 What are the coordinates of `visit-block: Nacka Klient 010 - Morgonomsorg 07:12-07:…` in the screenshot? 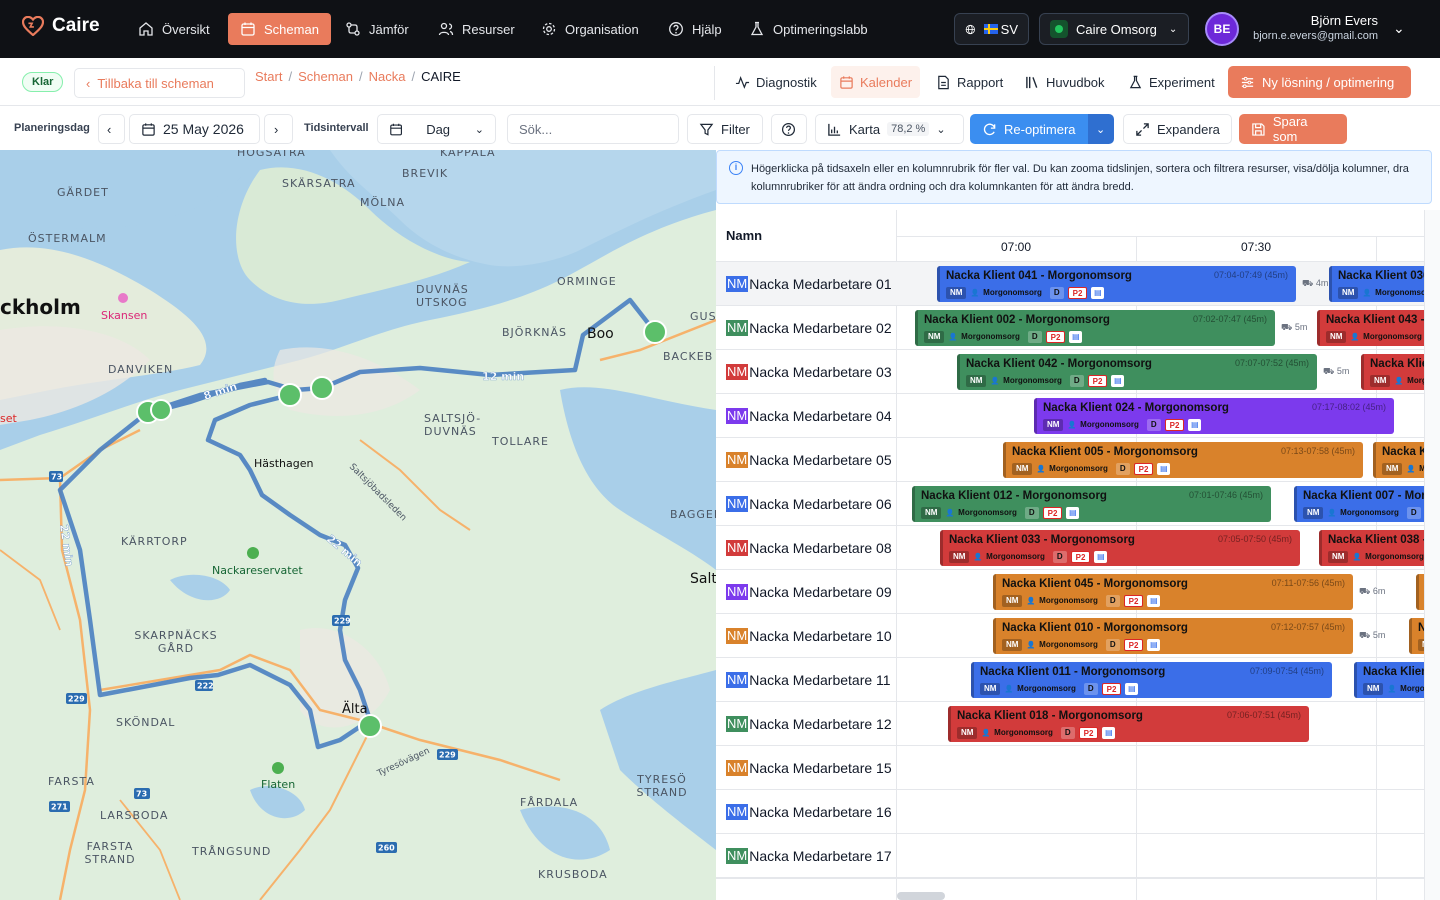 It's located at (1173, 636).